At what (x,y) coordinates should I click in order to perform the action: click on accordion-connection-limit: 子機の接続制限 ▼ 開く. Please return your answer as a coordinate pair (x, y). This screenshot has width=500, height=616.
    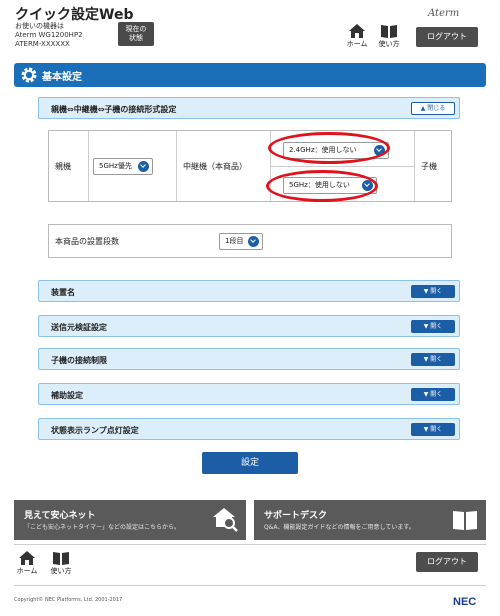
    Looking at the image, I should click on (249, 359).